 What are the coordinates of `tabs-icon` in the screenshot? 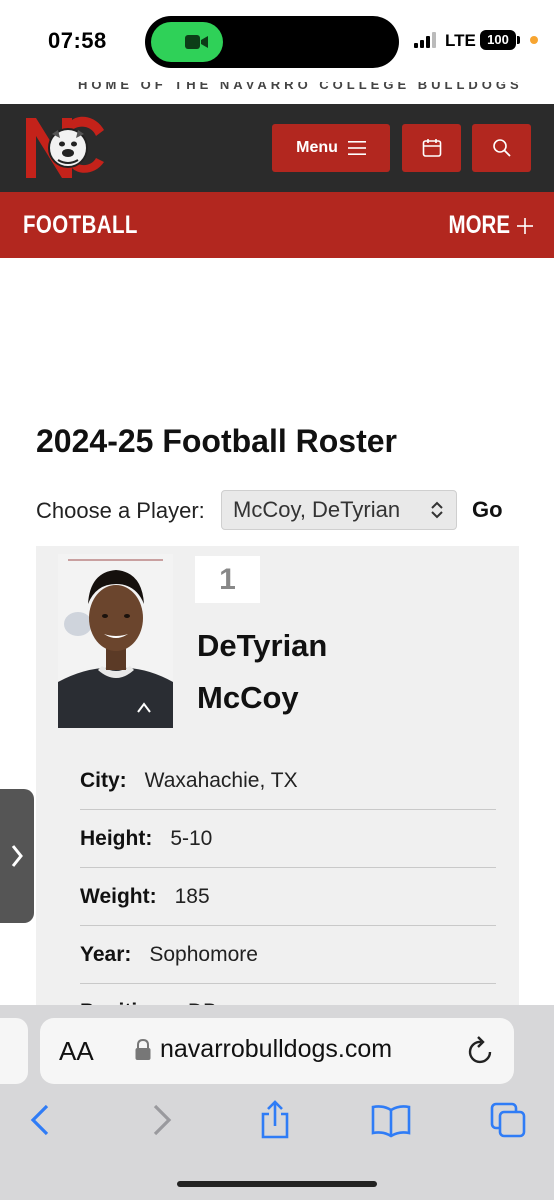 It's located at (508, 1120).